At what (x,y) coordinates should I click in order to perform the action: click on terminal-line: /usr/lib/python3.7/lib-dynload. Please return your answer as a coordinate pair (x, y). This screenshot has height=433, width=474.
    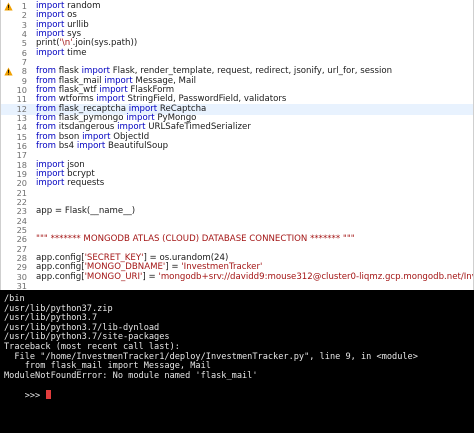
    Looking at the image, I should click on (82, 327).